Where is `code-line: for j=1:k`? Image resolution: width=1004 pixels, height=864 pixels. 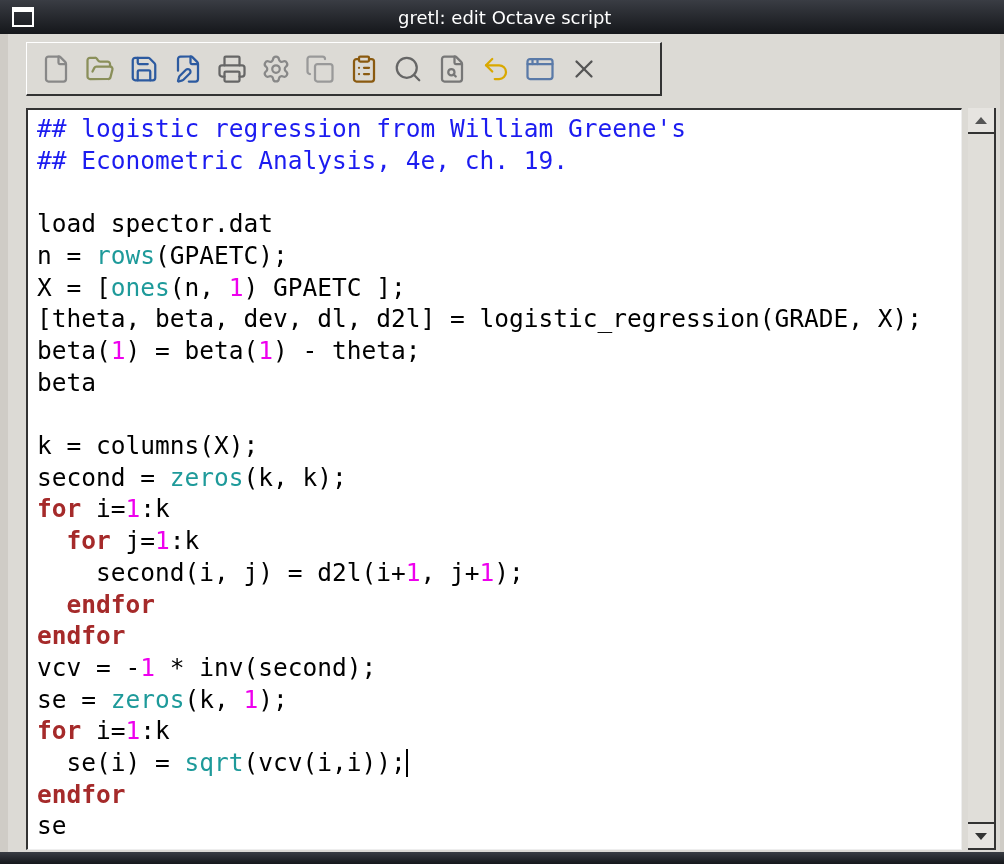 code-line: for j=1:k is located at coordinates (132, 541).